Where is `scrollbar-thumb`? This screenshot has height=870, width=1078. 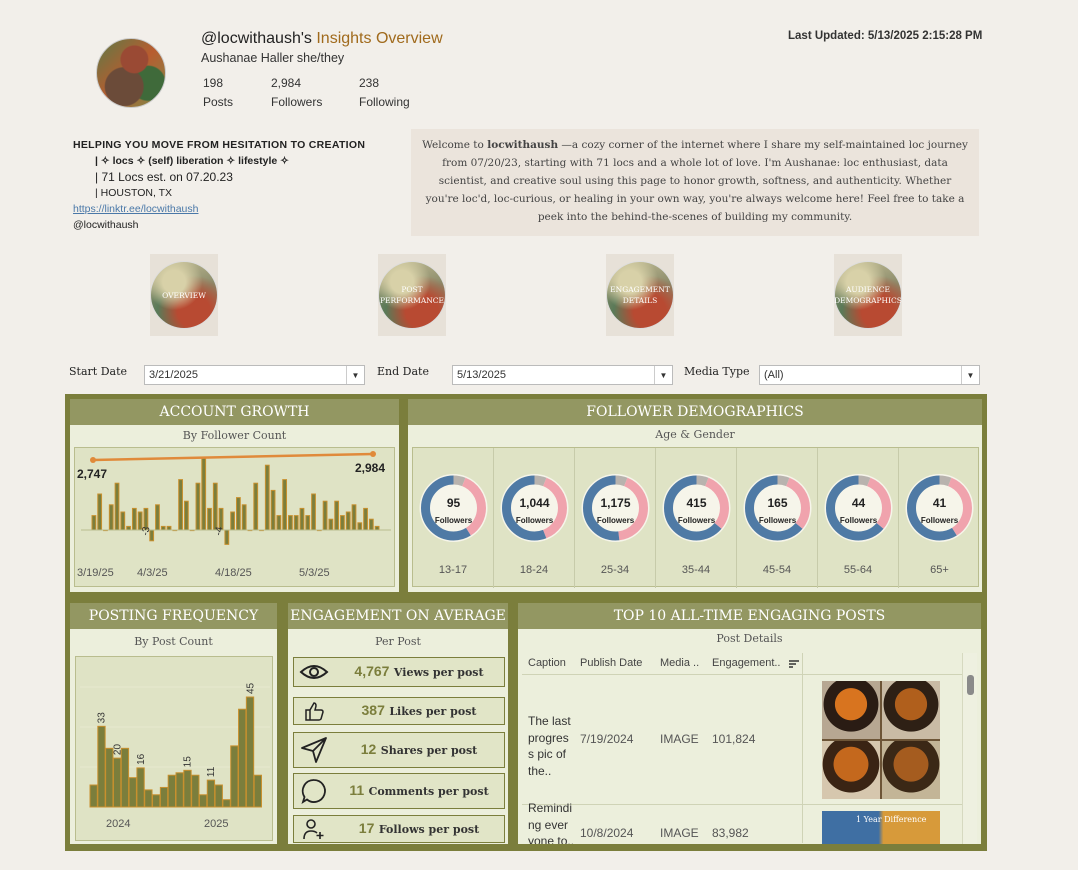
scrollbar-thumb is located at coordinates (970, 685).